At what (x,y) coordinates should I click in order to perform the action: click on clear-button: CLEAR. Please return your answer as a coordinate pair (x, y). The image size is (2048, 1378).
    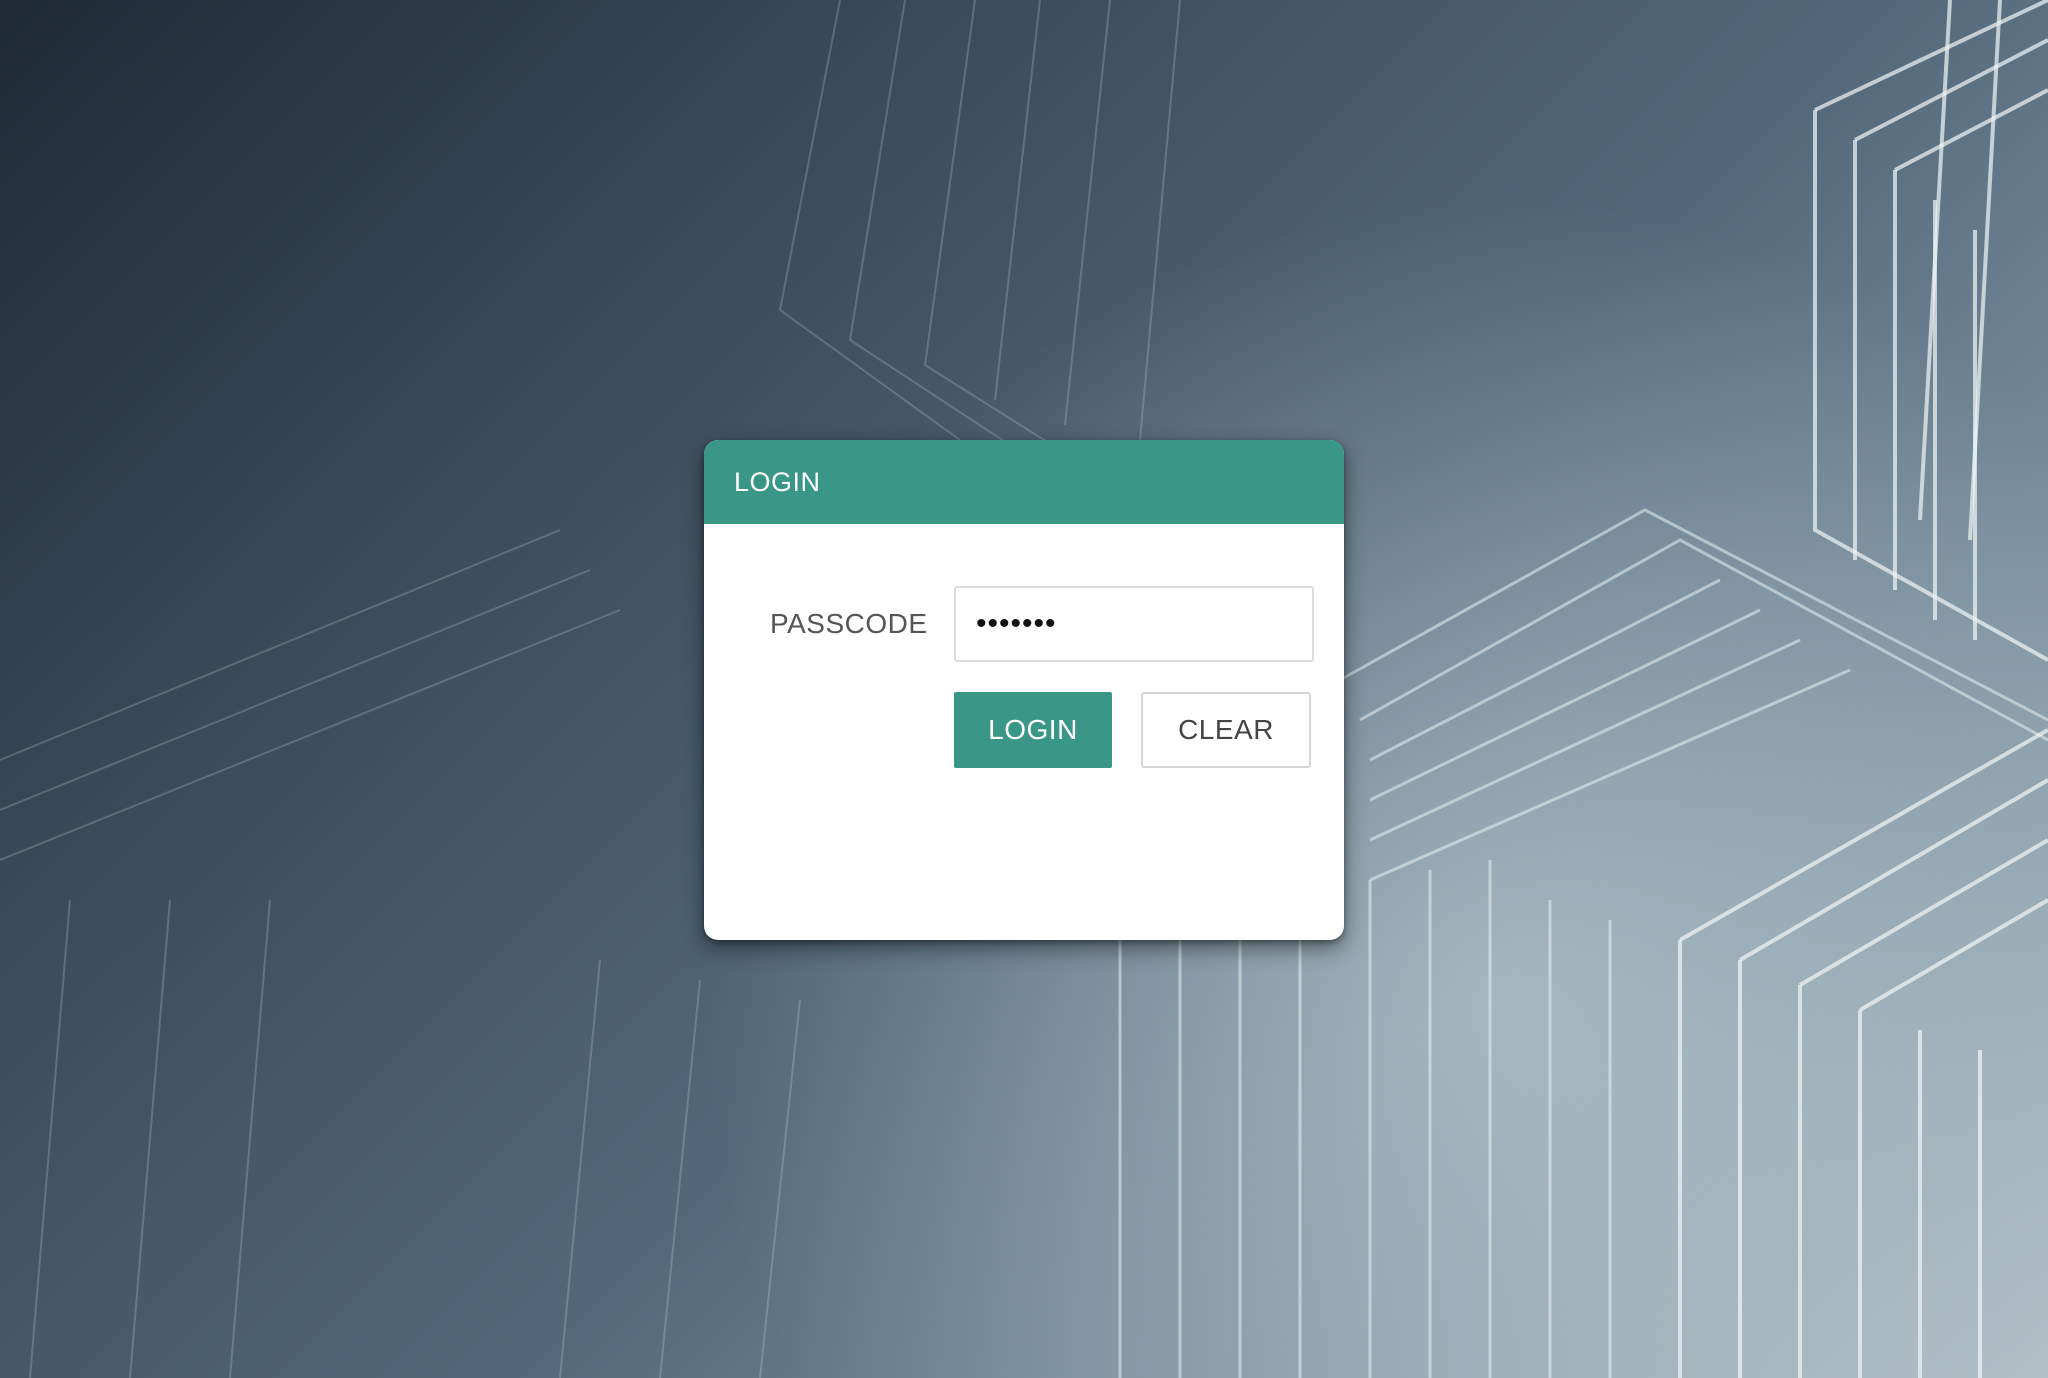
    Looking at the image, I should click on (1226, 730).